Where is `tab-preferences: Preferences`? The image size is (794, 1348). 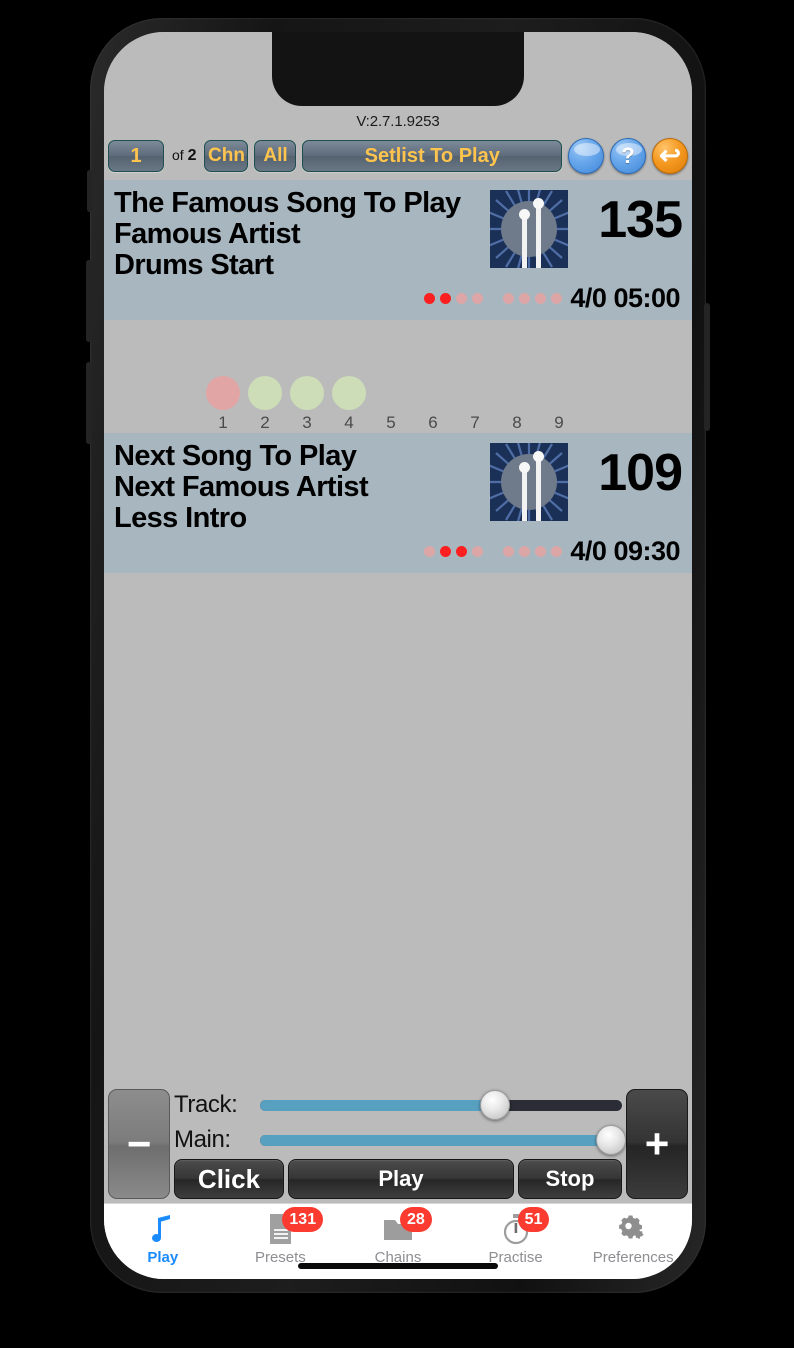 tab-preferences: Preferences is located at coordinates (633, 1238).